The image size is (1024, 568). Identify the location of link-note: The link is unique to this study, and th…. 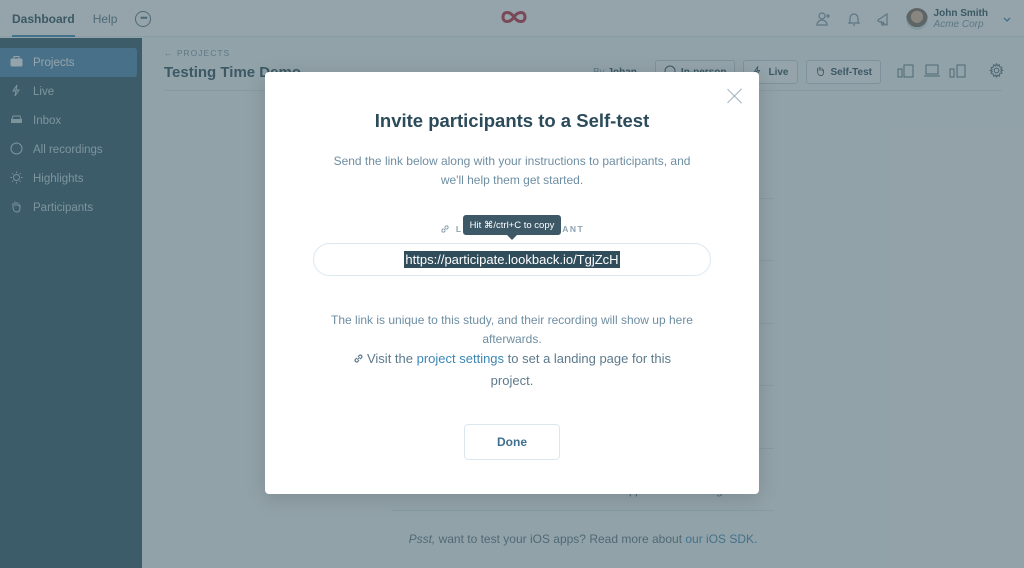
(512, 329).